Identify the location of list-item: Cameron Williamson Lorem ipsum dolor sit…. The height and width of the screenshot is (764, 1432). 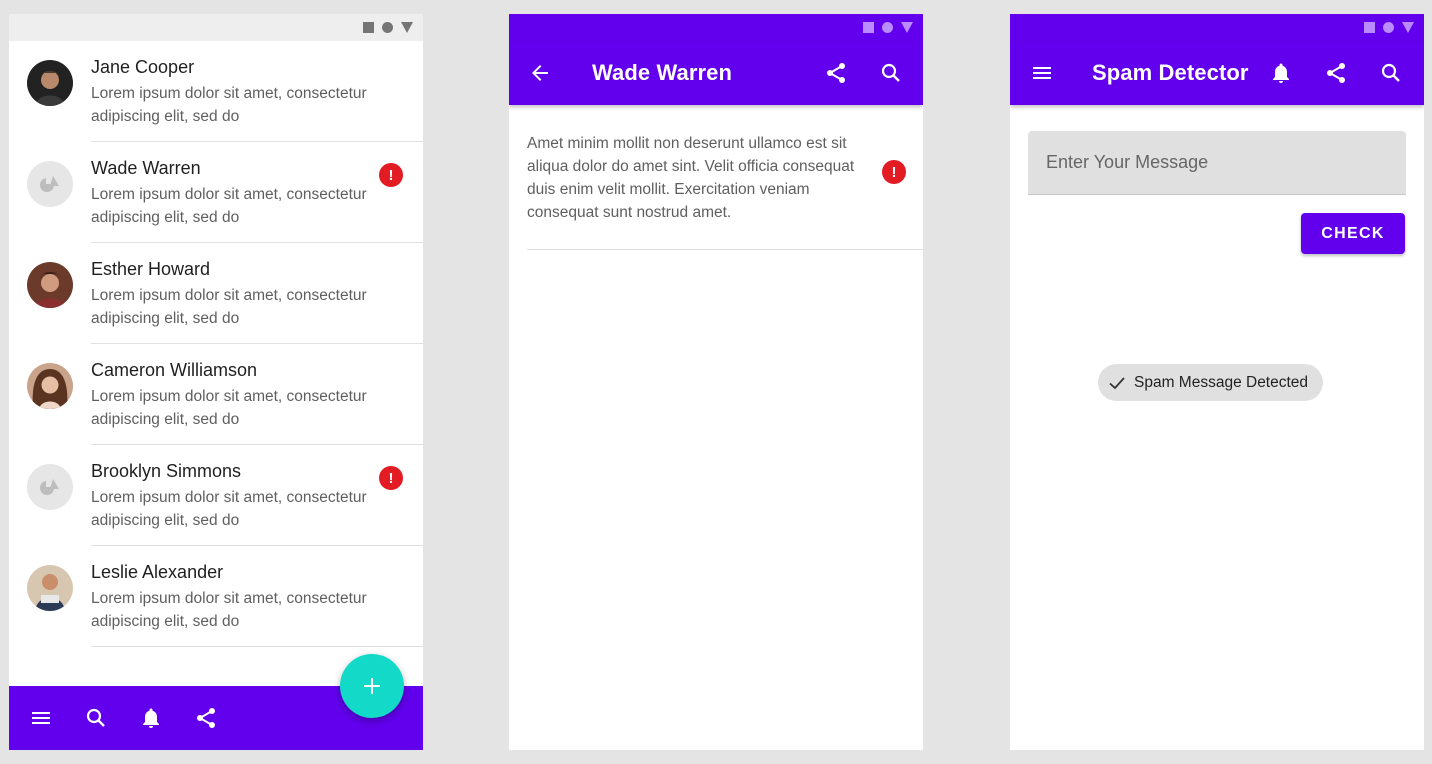
(216, 394).